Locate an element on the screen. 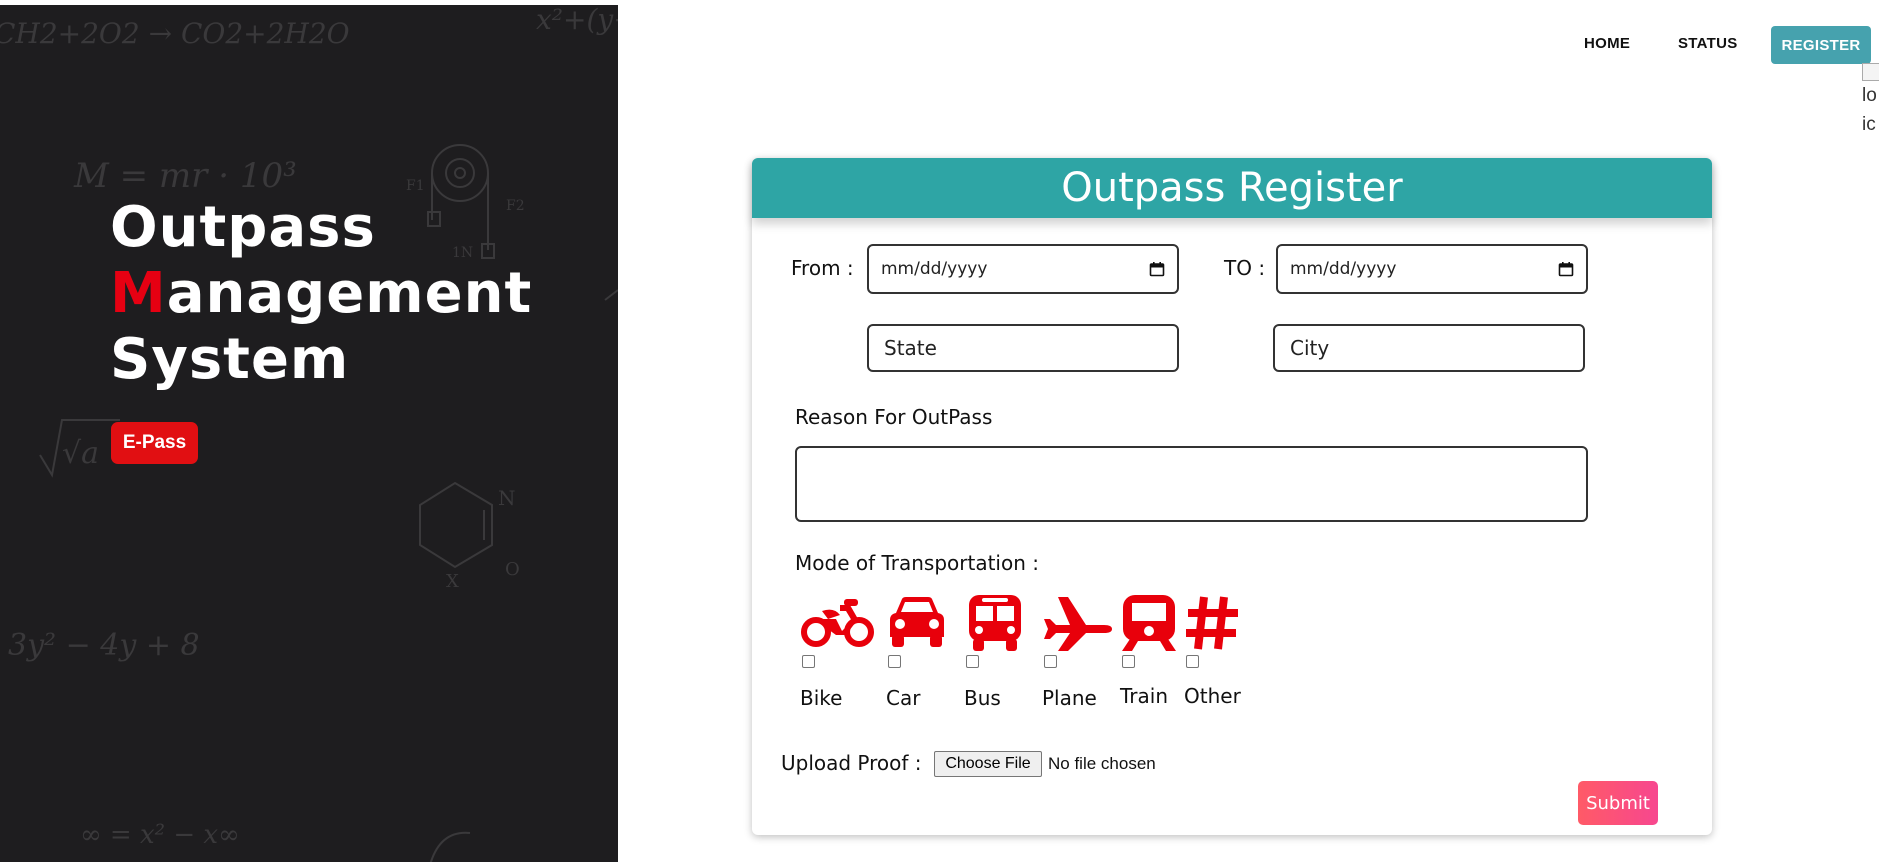 The height and width of the screenshot is (862, 1879). plane-icon is located at coordinates (1078, 624).